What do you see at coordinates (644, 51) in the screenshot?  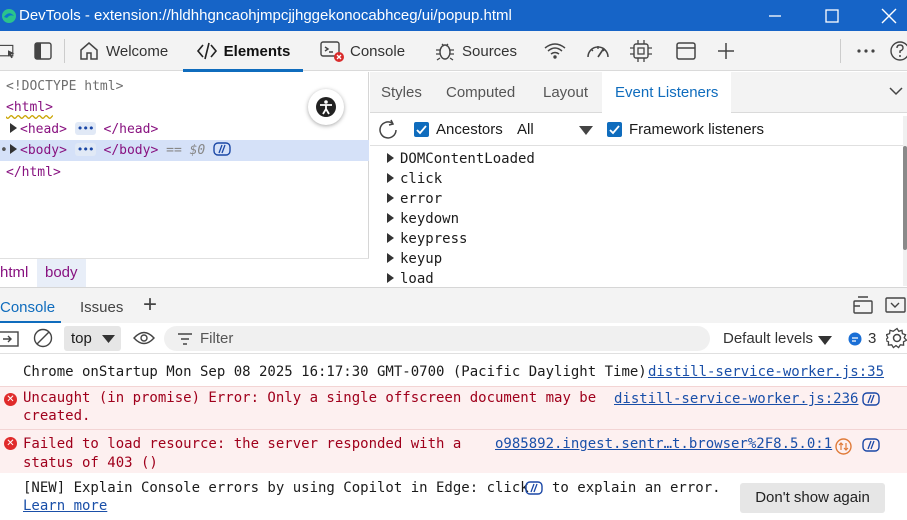 I see `tab-memory` at bounding box center [644, 51].